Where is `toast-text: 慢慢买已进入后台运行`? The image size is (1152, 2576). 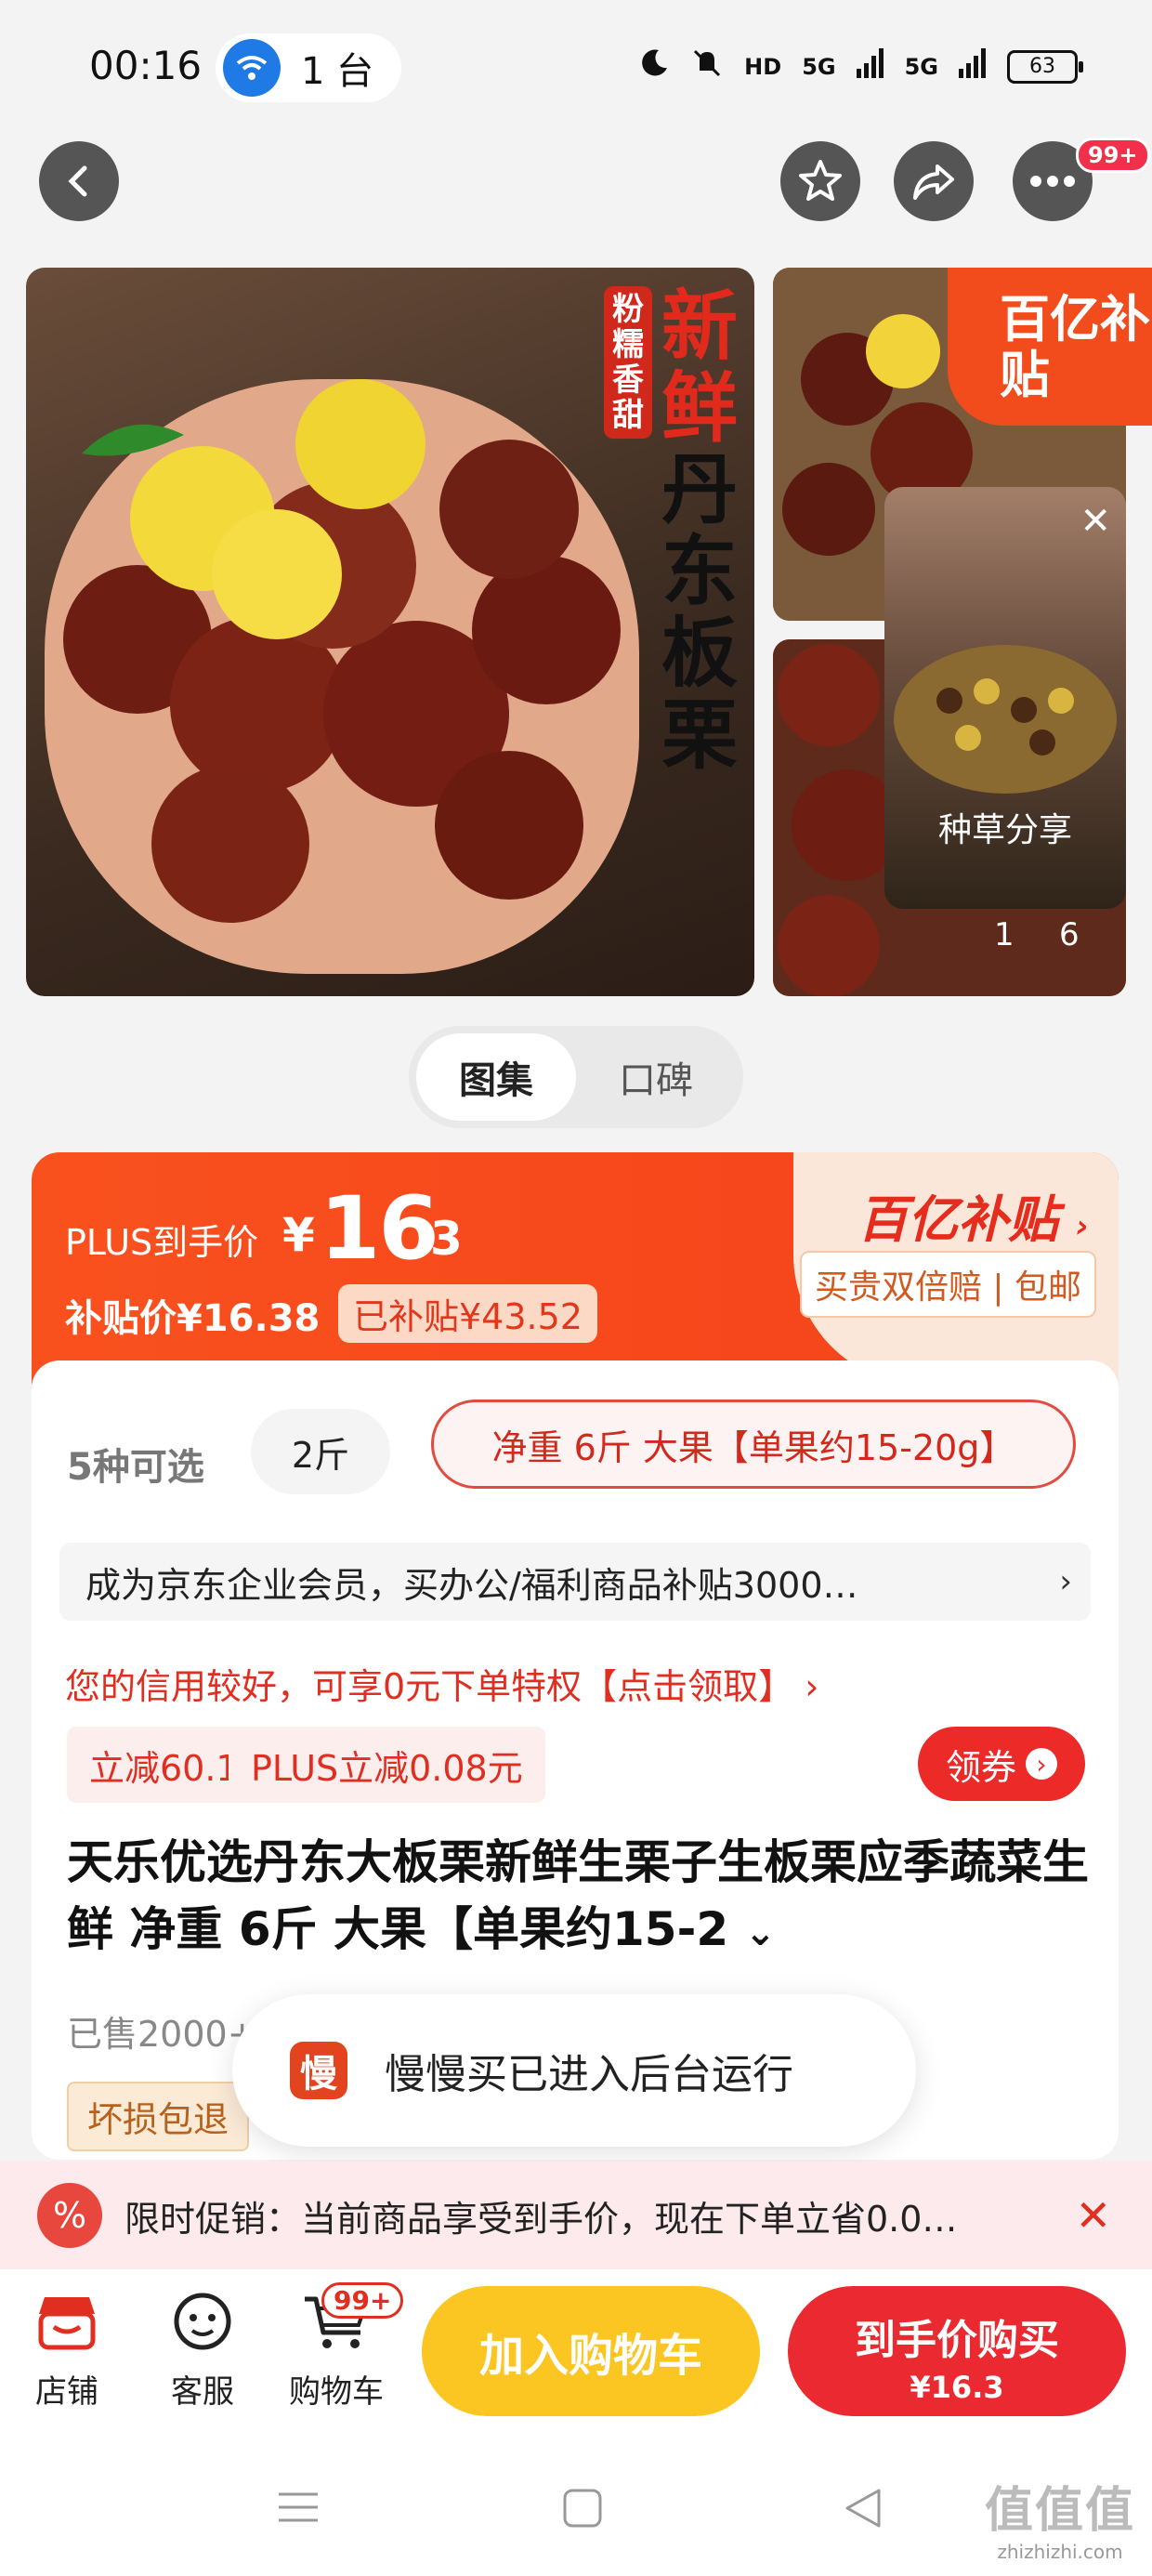 toast-text: 慢慢买已进入后台运行 is located at coordinates (589, 2074).